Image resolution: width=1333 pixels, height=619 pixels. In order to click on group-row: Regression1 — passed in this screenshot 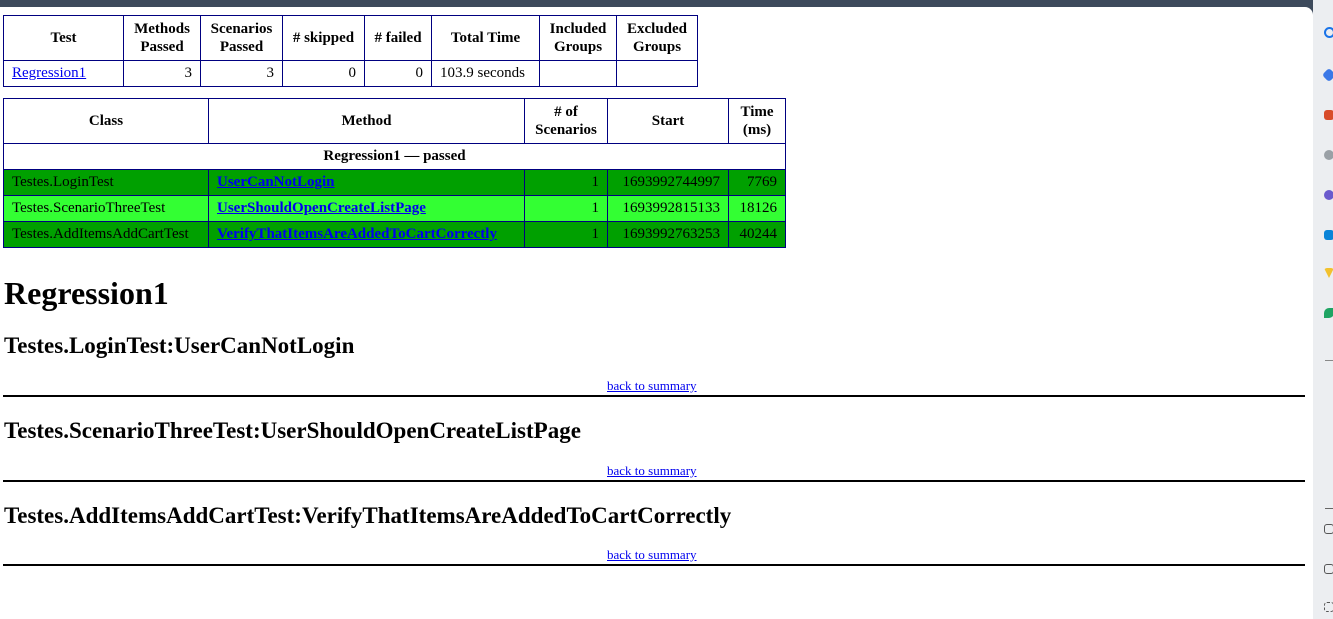, I will do `click(394, 156)`.